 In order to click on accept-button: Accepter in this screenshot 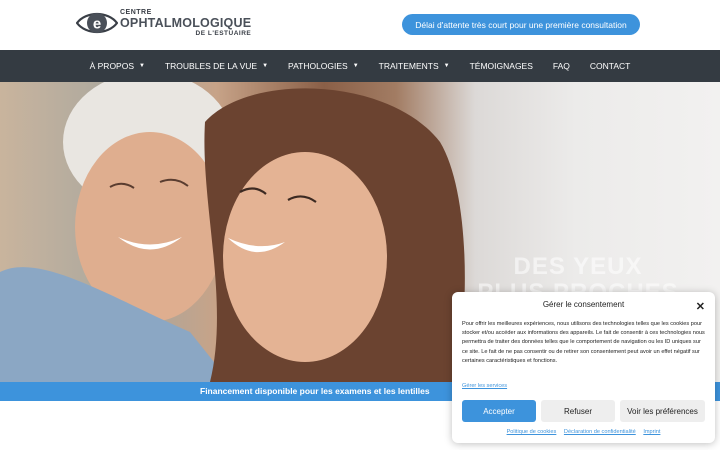, I will do `click(499, 411)`.